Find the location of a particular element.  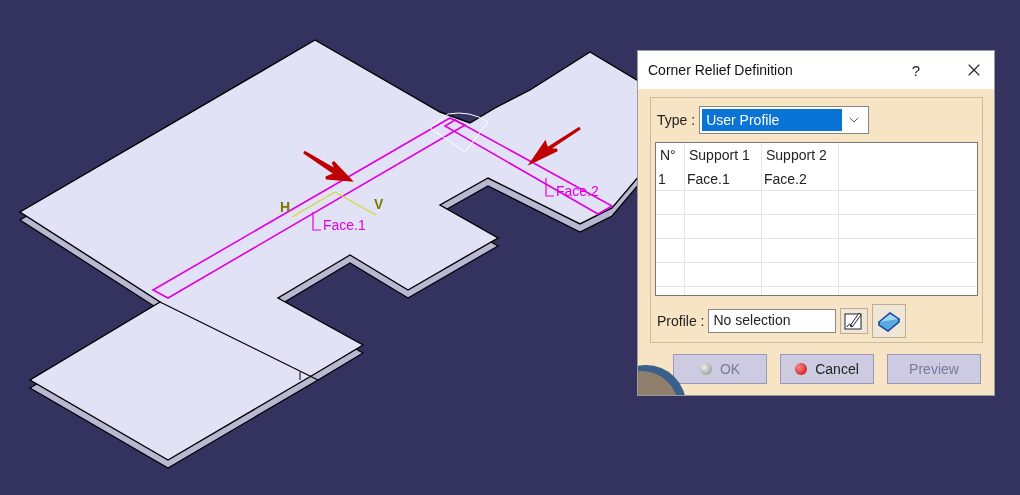

catalog-button is located at coordinates (889, 321).